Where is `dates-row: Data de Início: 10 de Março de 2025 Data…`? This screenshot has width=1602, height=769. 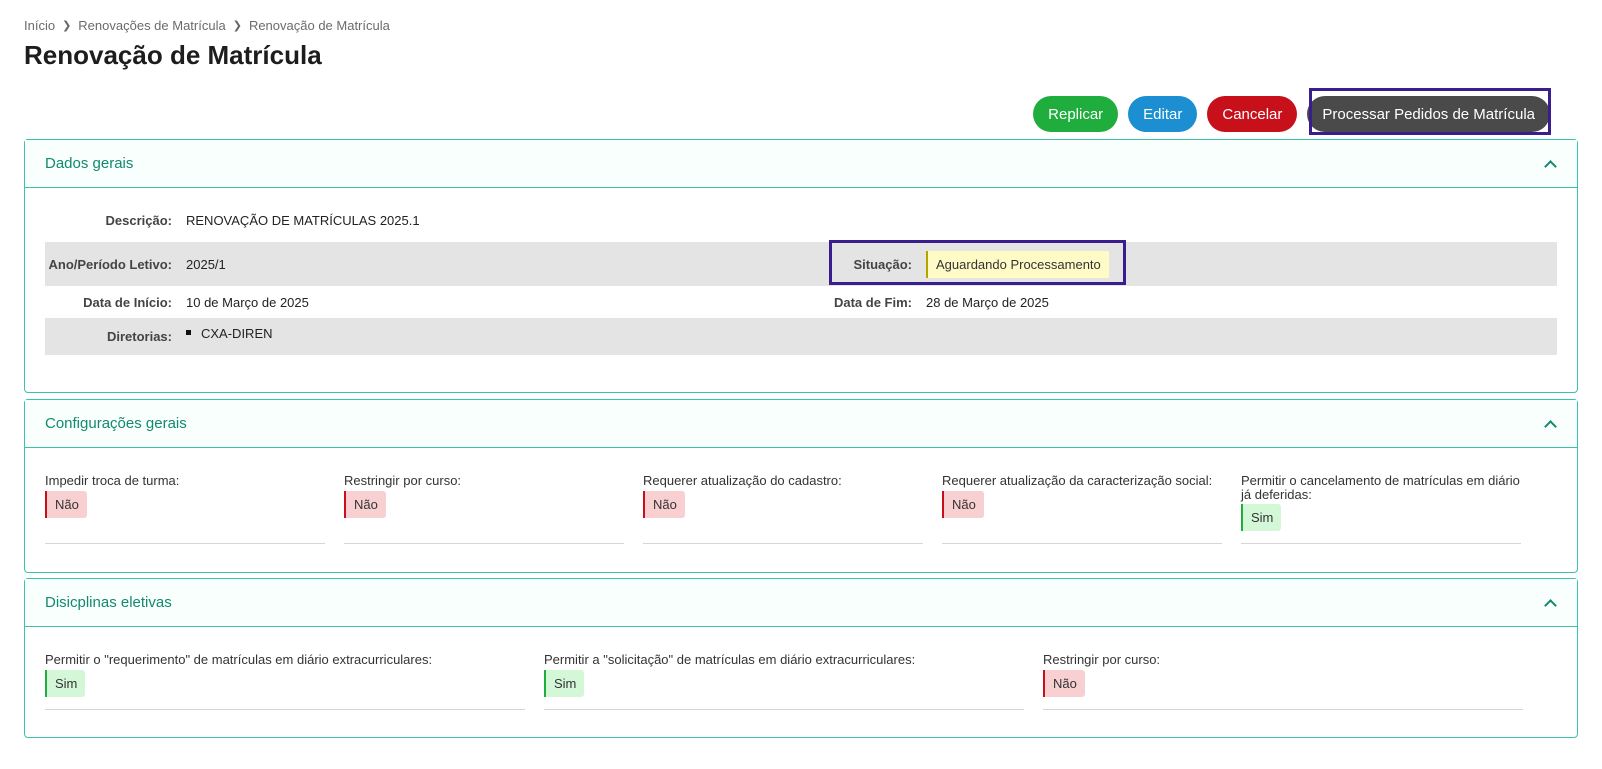 dates-row: Data de Início: 10 de Março de 2025 Data… is located at coordinates (801, 302).